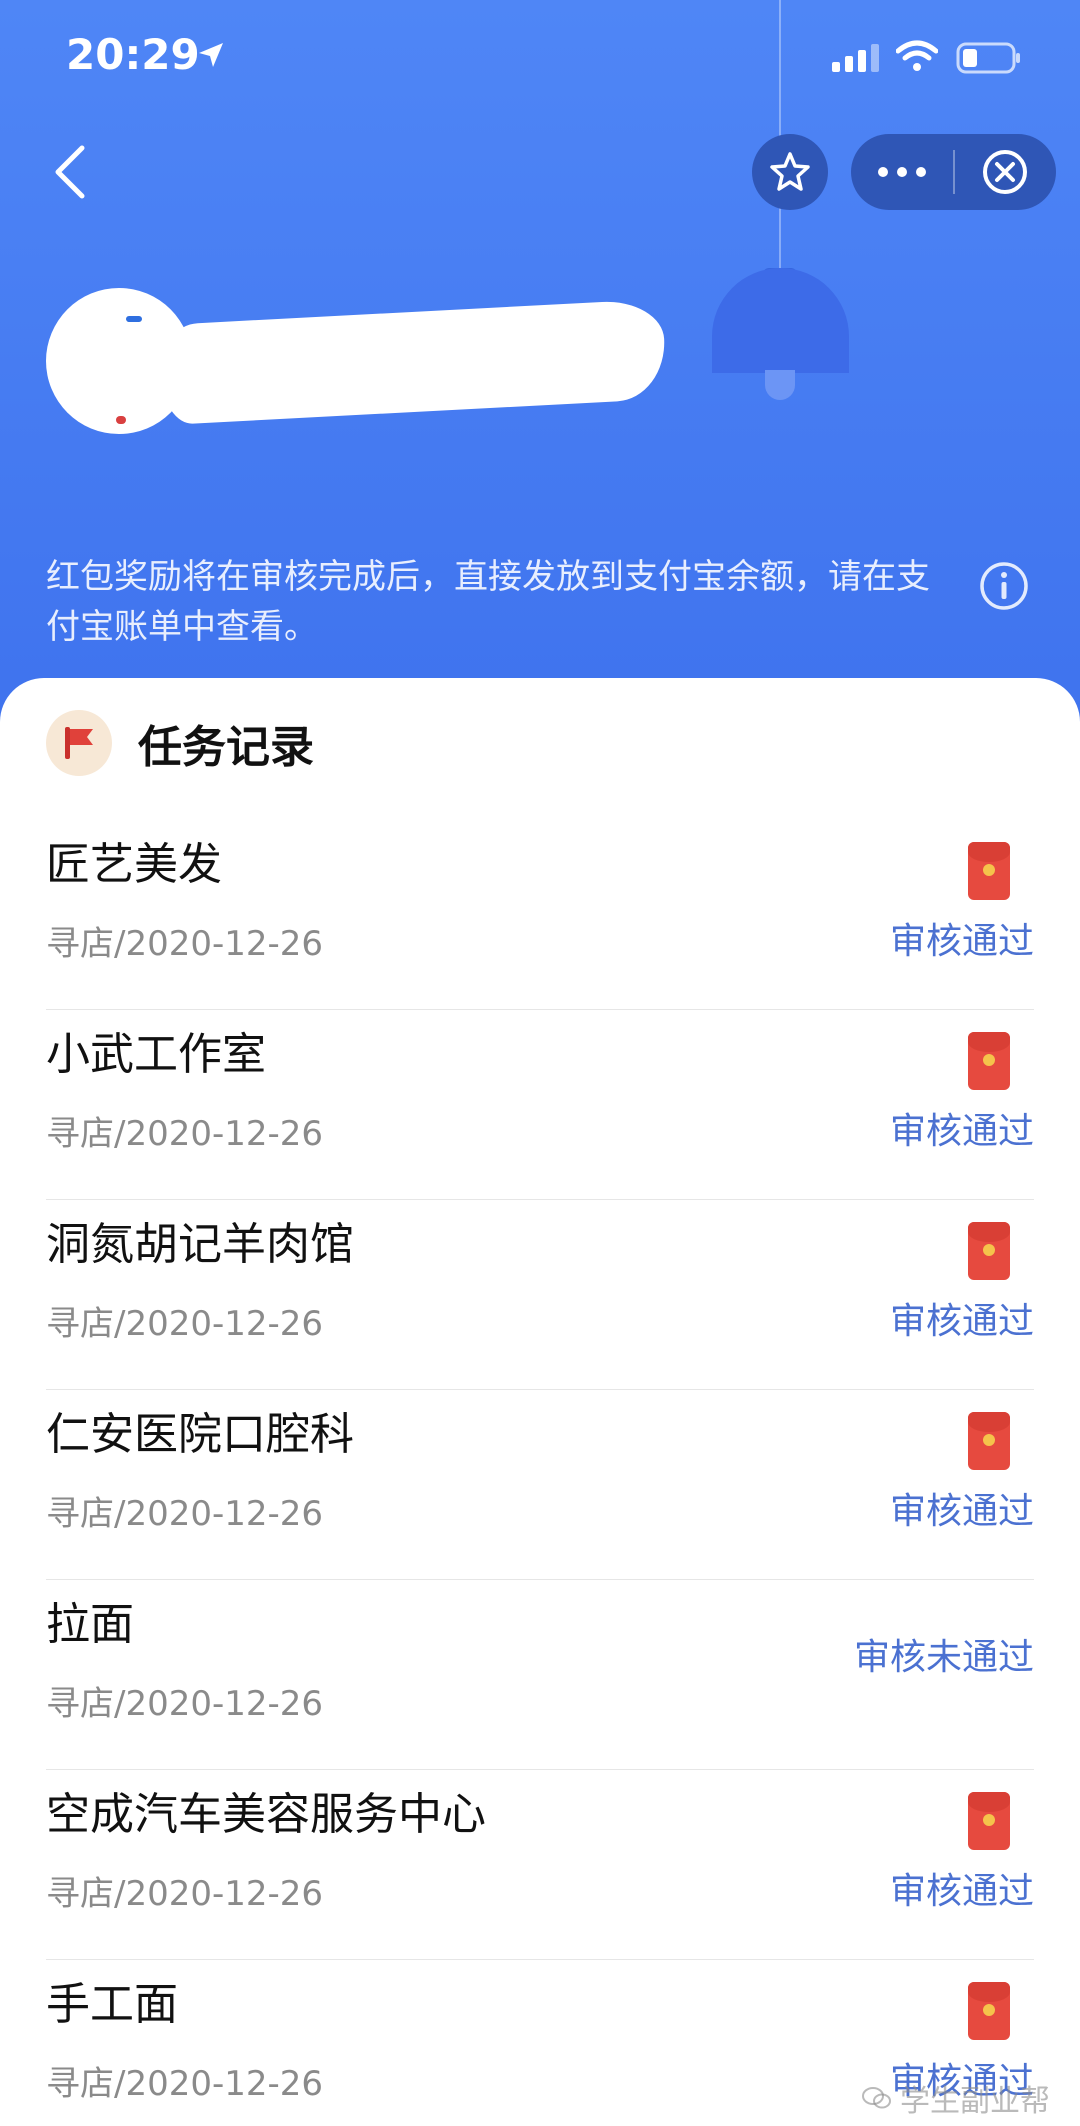 The height and width of the screenshot is (2126, 1080). I want to click on lamp-bulb-decoration, so click(780, 385).